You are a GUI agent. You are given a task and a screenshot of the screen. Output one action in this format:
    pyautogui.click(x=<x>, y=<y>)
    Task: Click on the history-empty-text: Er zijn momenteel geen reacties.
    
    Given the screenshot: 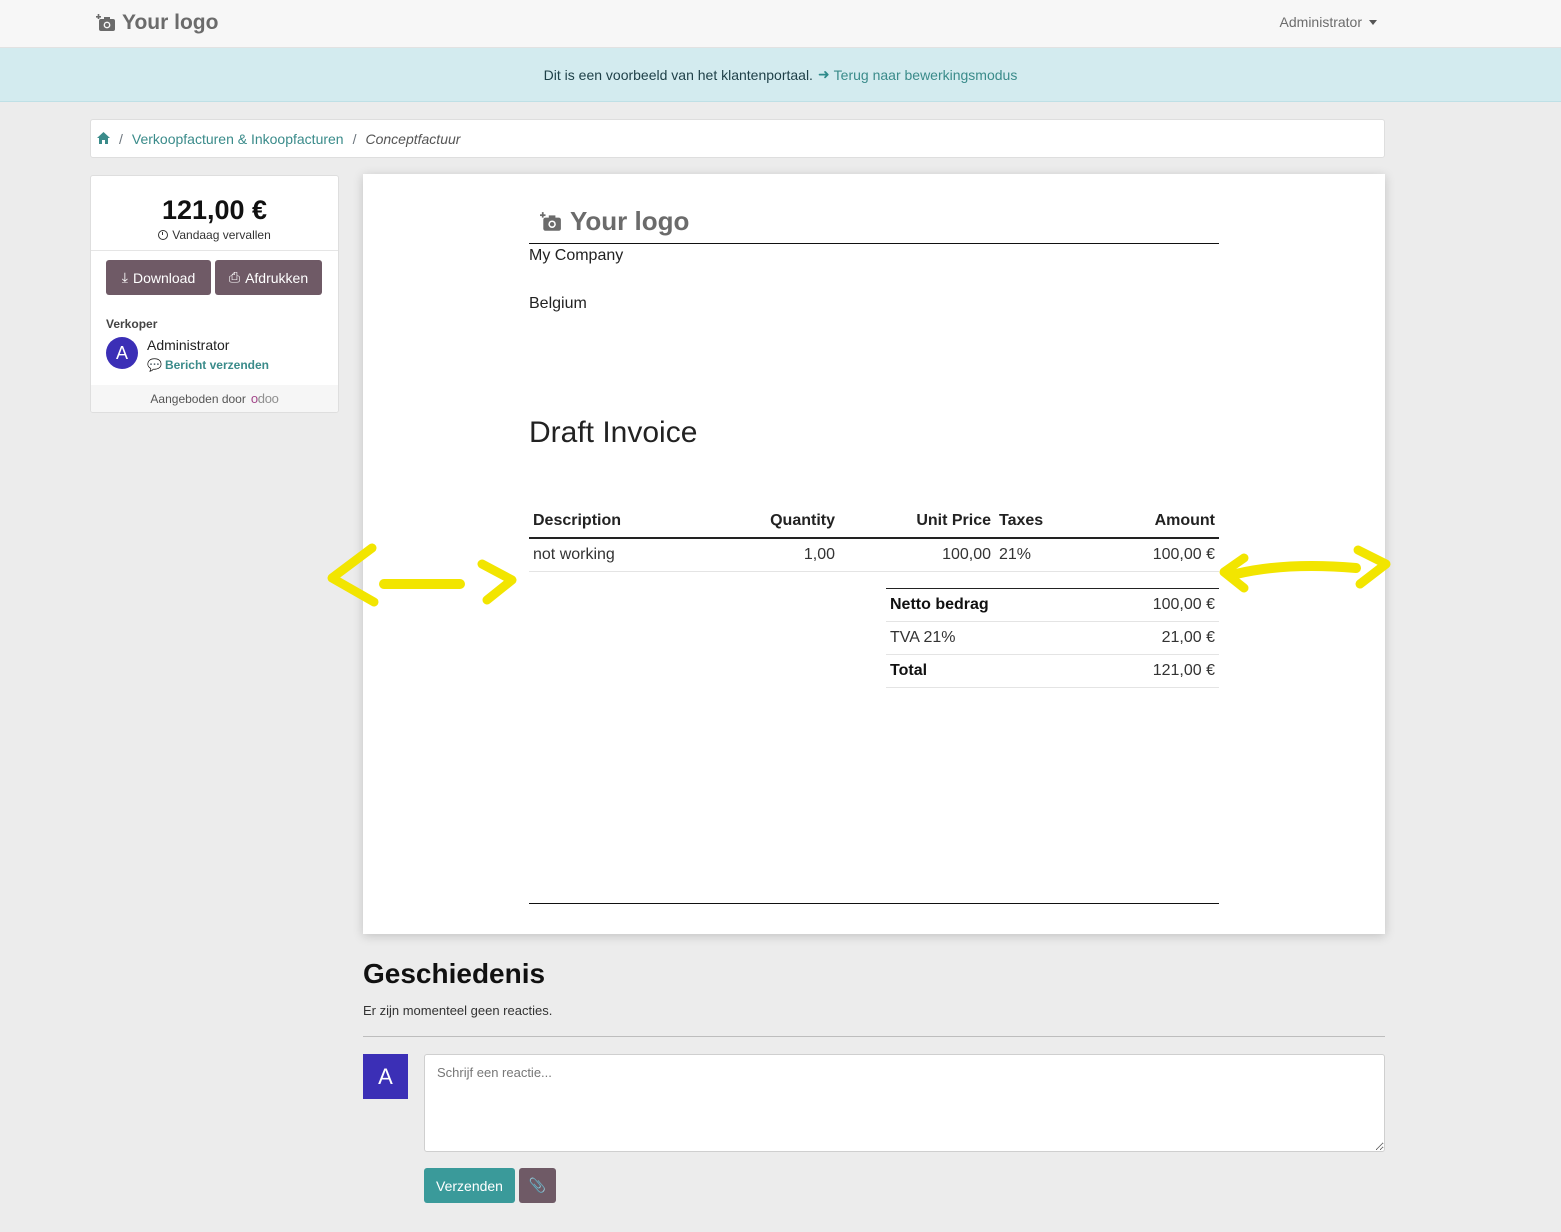 What is the action you would take?
    pyautogui.click(x=458, y=1010)
    